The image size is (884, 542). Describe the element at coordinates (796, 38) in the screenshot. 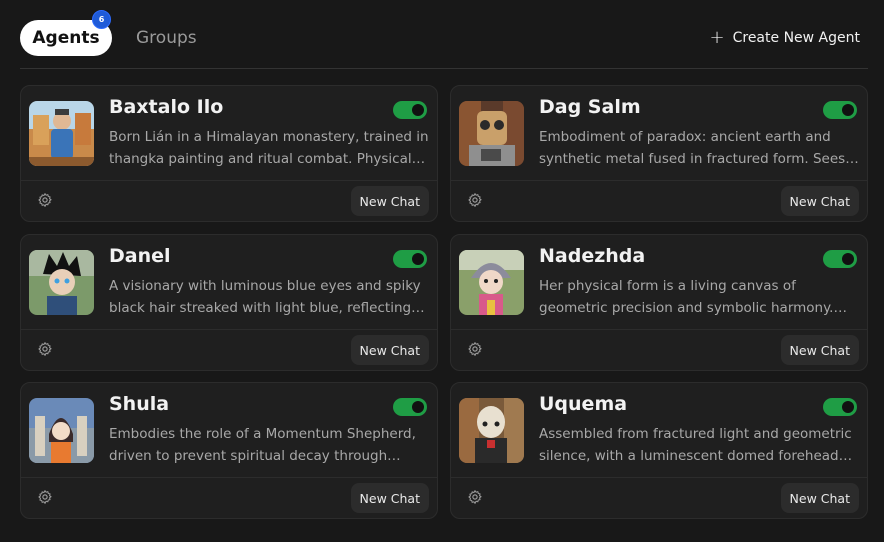

I see `create-new-agent-label: Create New Agent` at that location.